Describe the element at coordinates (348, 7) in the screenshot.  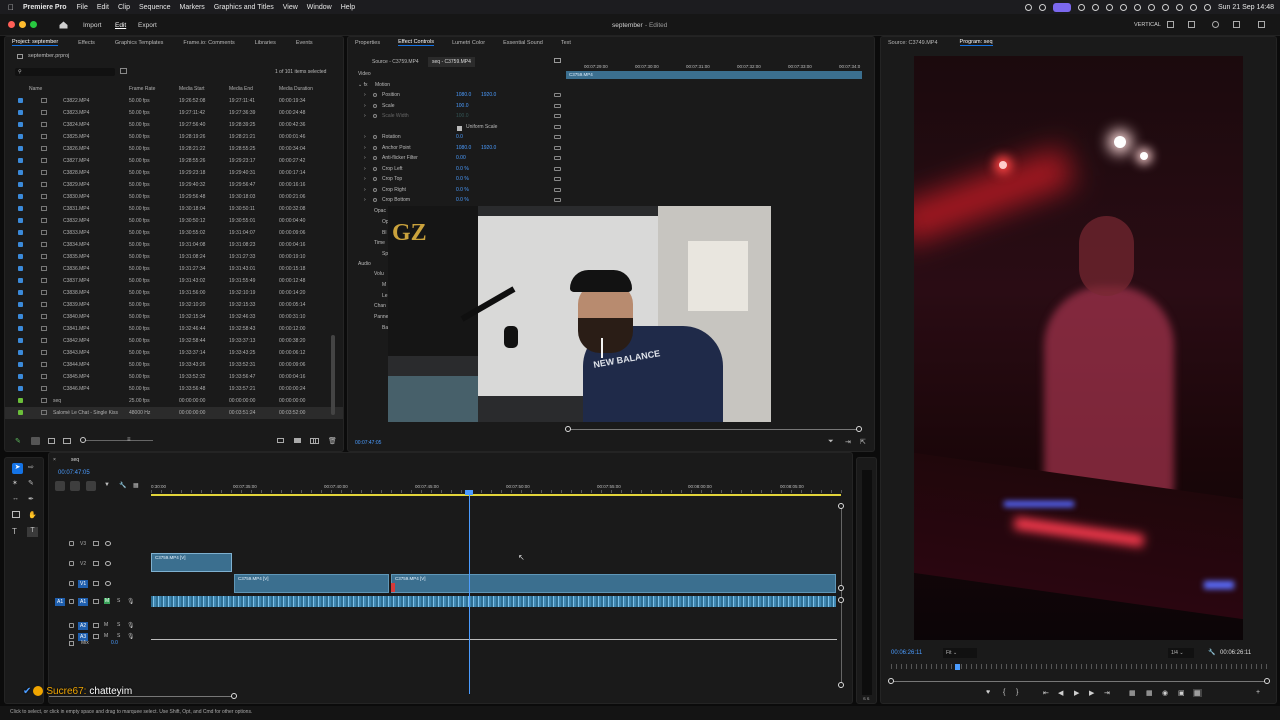
I see `menu-help: Help` at that location.